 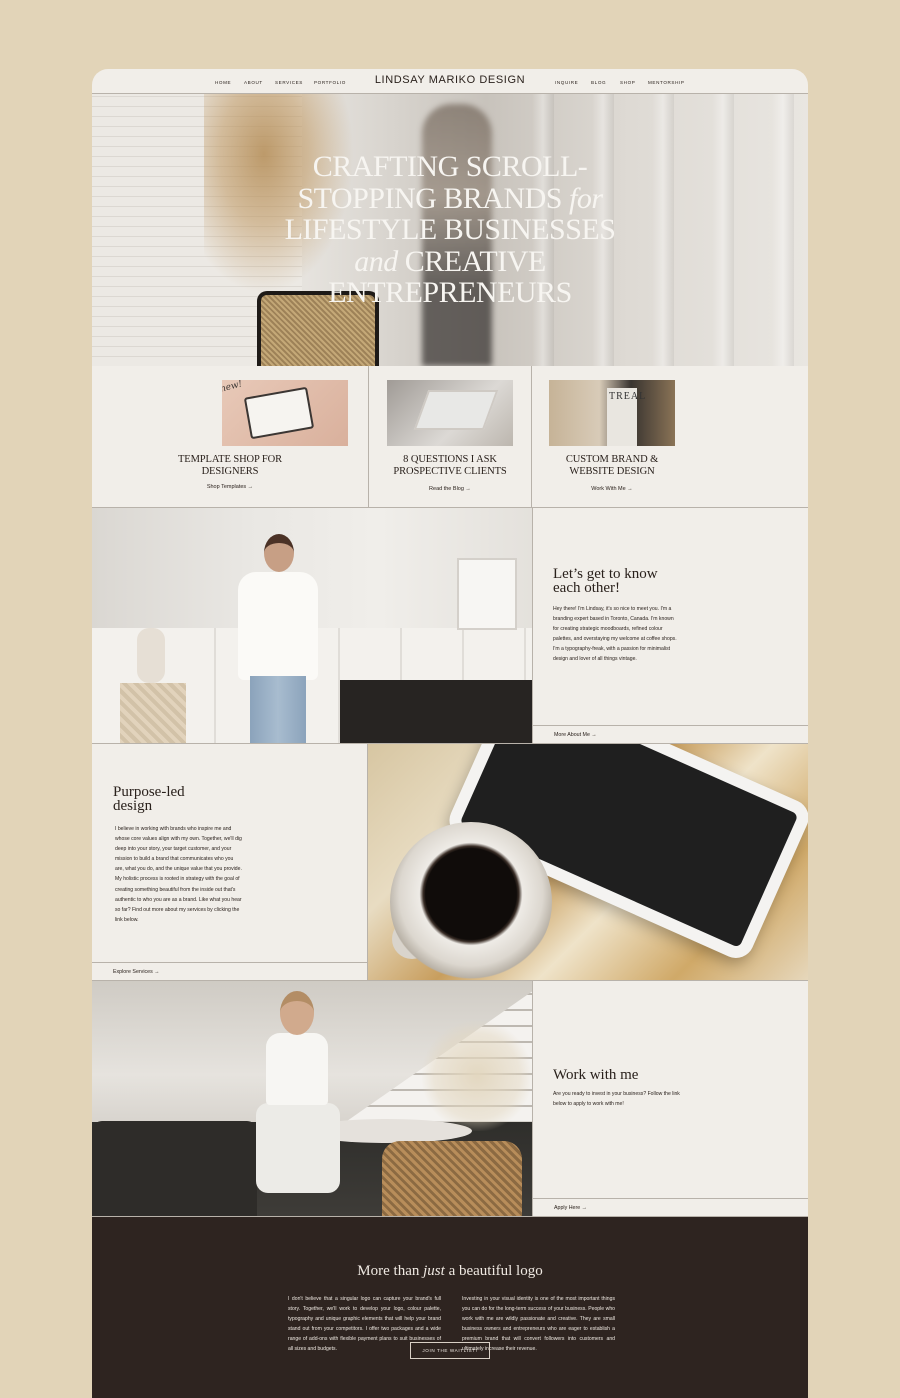 What do you see at coordinates (230, 487) in the screenshot?
I see `shop-templates-link: Shop Templates →` at bounding box center [230, 487].